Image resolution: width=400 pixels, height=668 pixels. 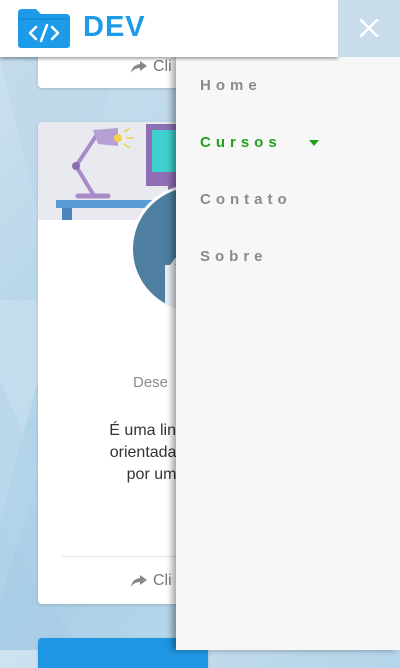 What do you see at coordinates (234, 256) in the screenshot?
I see `menu-item-sobre: Sobre` at bounding box center [234, 256].